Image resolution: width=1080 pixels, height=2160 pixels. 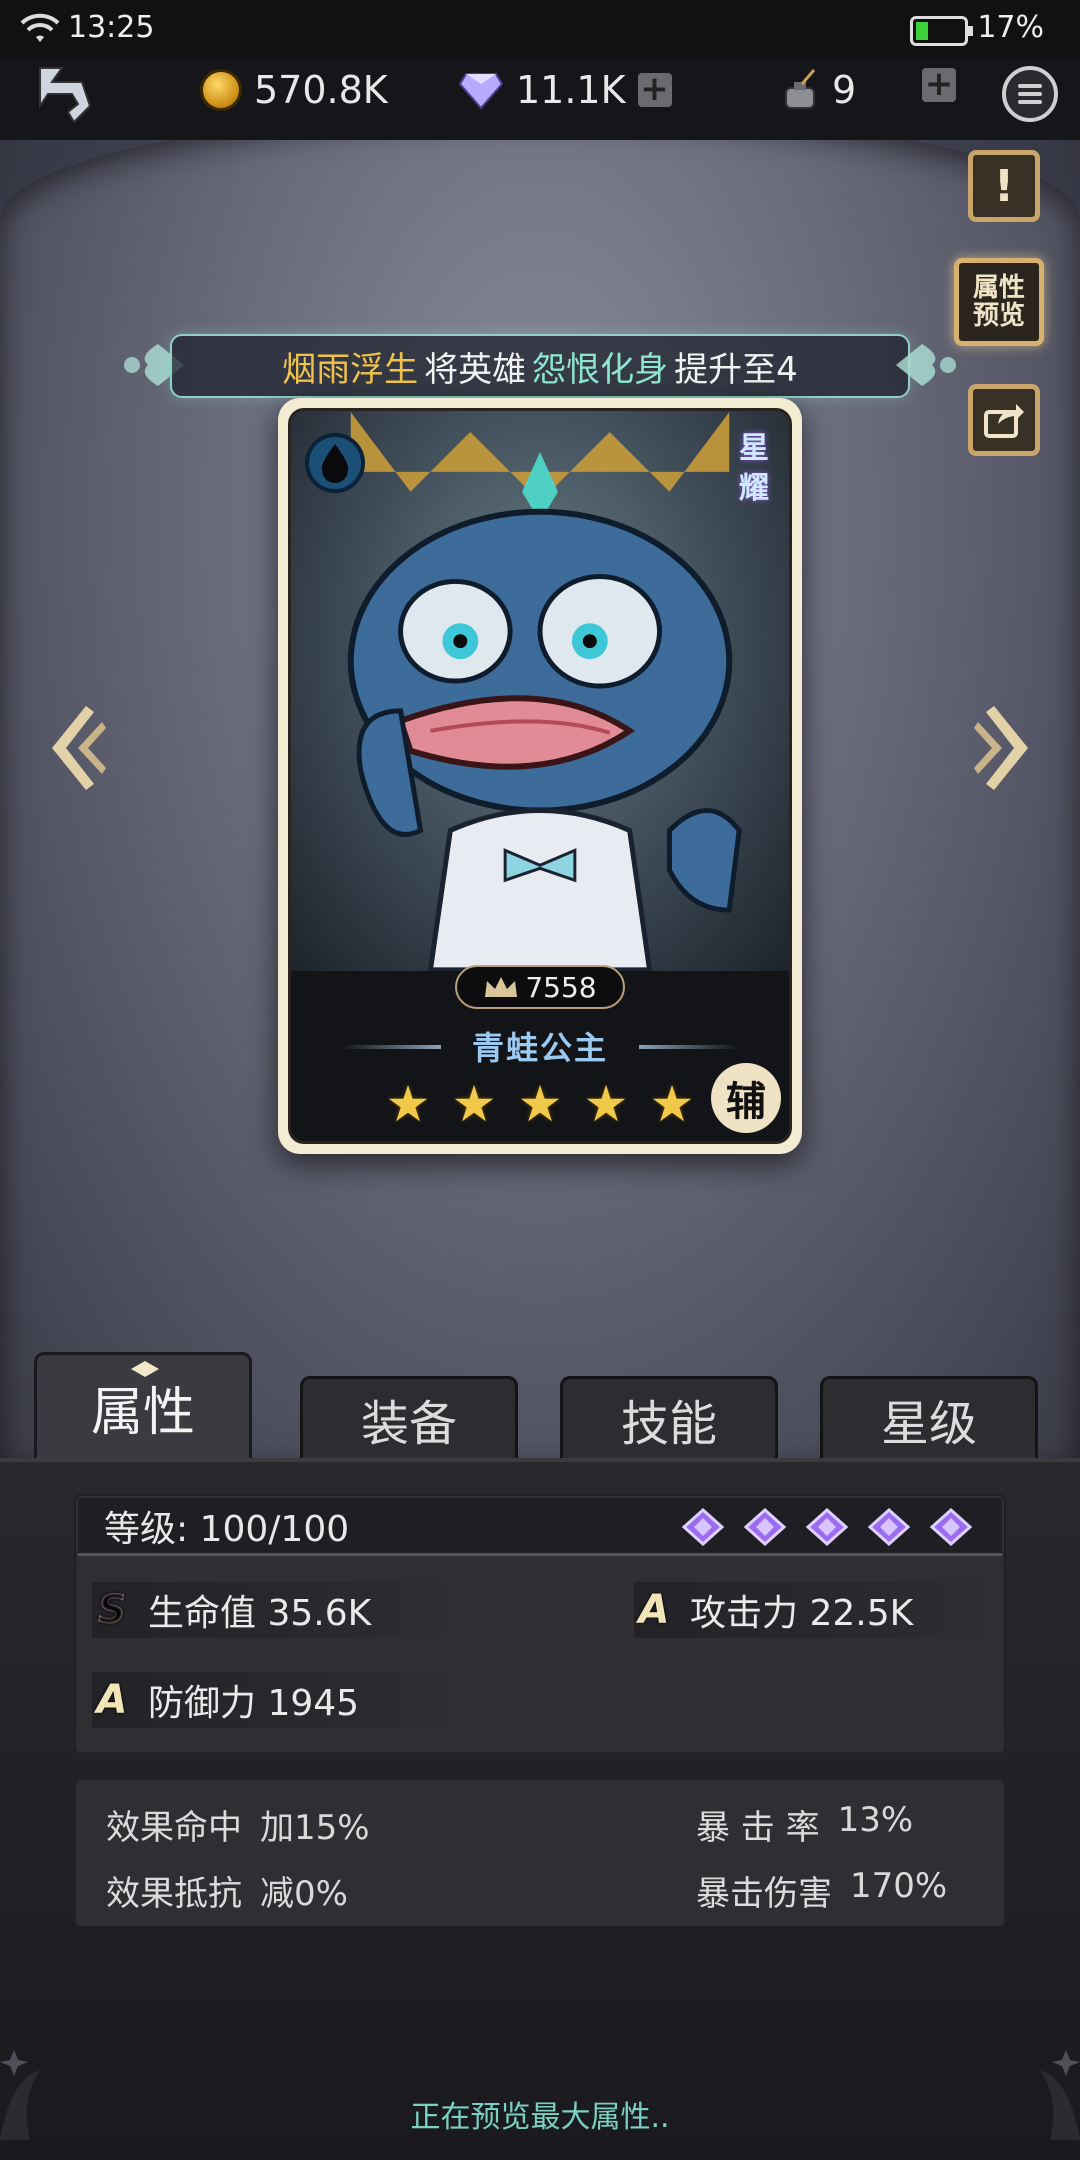 I want to click on role-badge: 辅, so click(x=746, y=1098).